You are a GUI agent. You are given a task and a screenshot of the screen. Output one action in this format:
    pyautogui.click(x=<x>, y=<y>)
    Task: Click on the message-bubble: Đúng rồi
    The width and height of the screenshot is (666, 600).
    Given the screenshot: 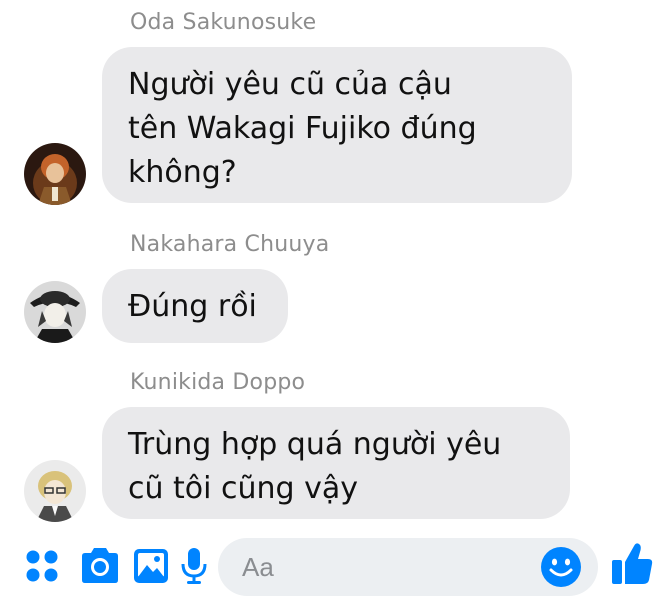 What is the action you would take?
    pyautogui.click(x=195, y=306)
    